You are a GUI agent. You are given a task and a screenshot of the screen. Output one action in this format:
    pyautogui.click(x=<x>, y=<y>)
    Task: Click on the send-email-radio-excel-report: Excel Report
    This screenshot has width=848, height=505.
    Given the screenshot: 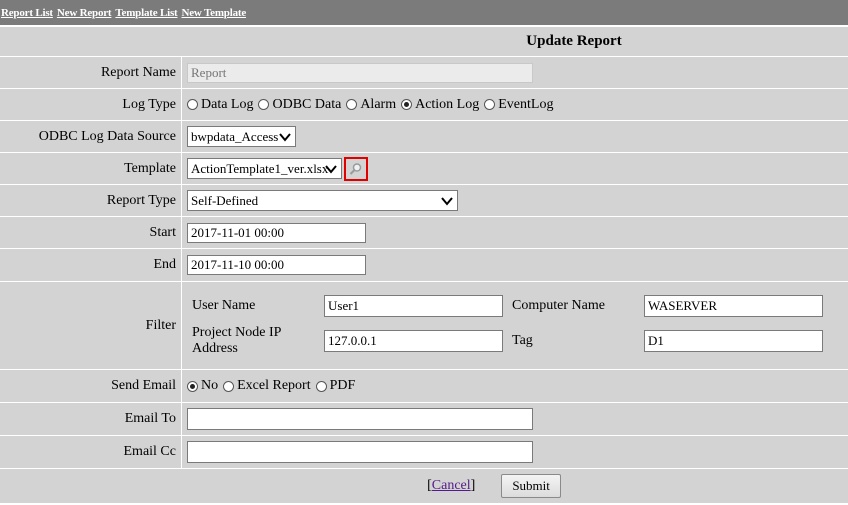 What is the action you would take?
    pyautogui.click(x=267, y=386)
    